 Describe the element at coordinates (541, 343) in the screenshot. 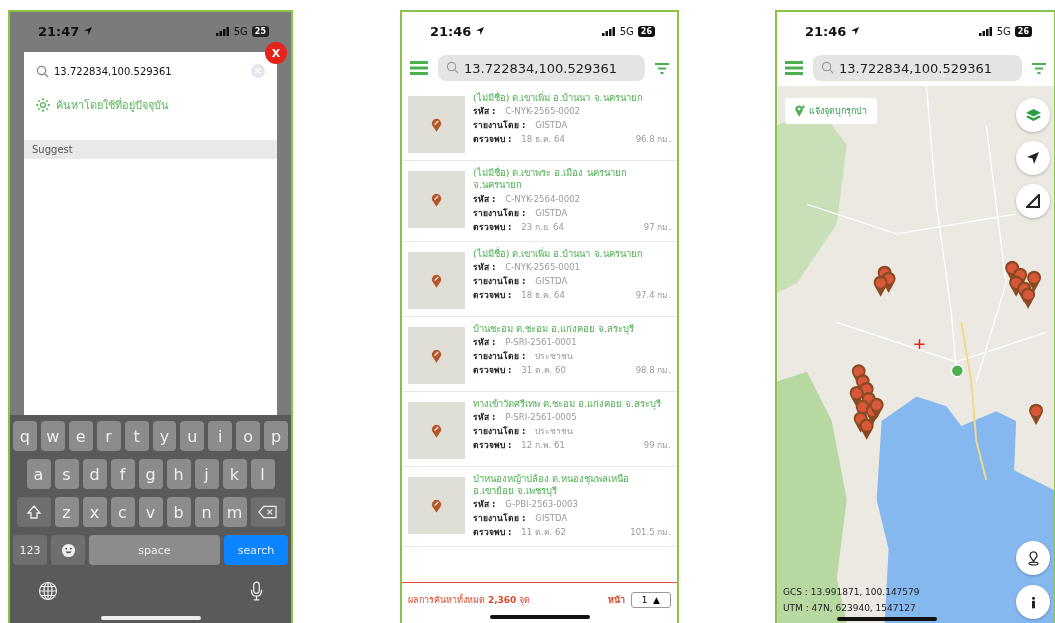

I see `field-value: P-SRI-2561-0001` at that location.